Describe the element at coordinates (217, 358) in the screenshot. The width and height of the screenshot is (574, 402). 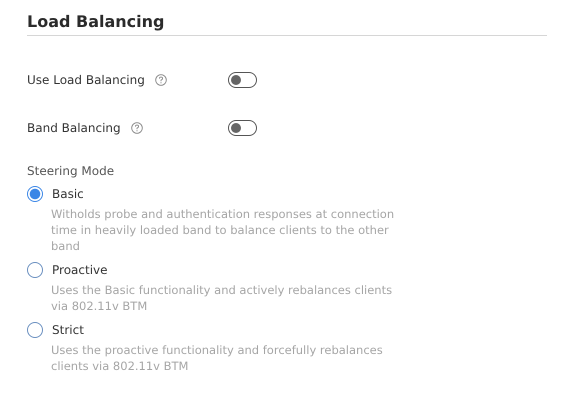
I see `option-description: Uses the proactive functionality and forcefully rebalances clients via 802.11v BTM` at that location.